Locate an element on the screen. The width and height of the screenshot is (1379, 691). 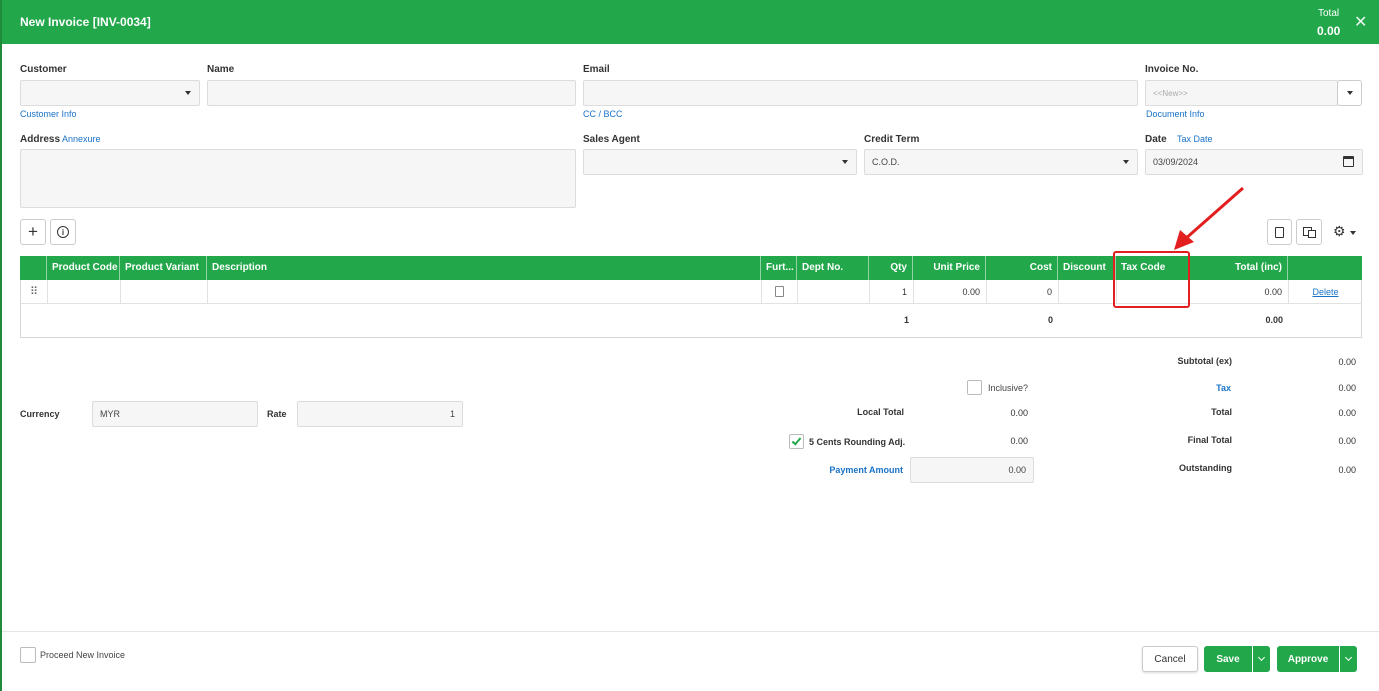
col-description: Description is located at coordinates (484, 268).